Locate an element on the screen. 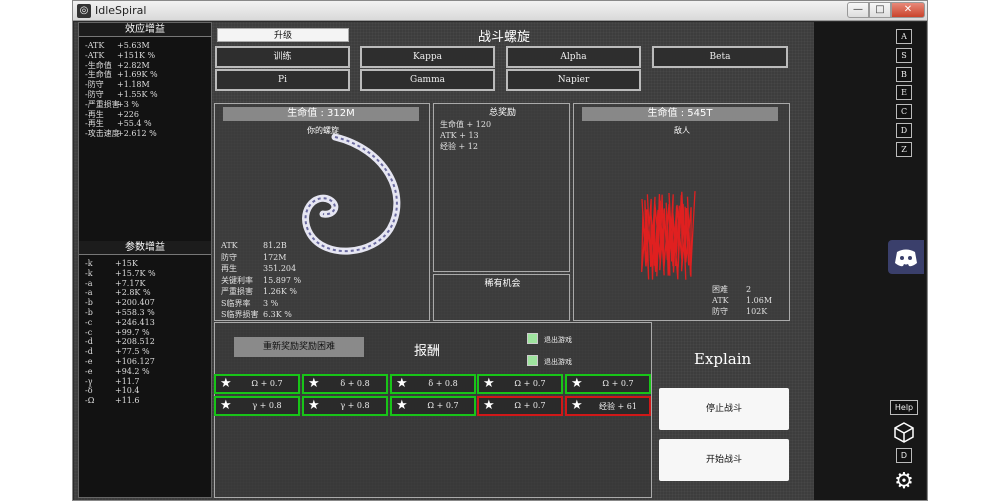 This screenshot has height=501, width=1000. upgrade-tab: 升级 is located at coordinates (283, 35).